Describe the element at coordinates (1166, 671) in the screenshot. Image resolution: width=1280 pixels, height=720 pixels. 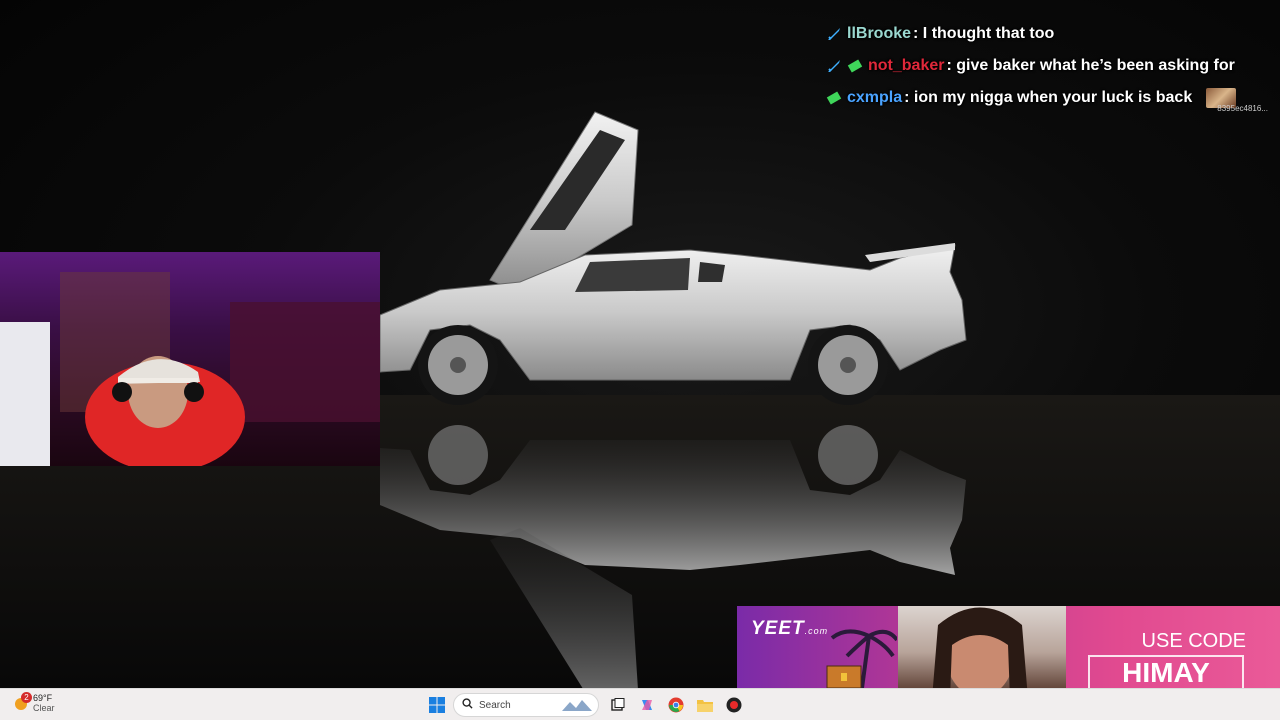
I see `promo-code: HIMAY` at that location.